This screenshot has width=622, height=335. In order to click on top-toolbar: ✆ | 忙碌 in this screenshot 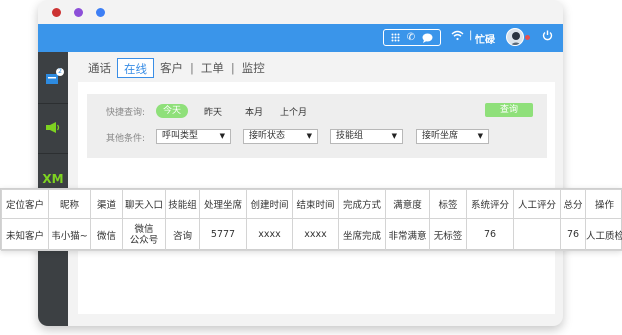, I will do `click(300, 38)`.